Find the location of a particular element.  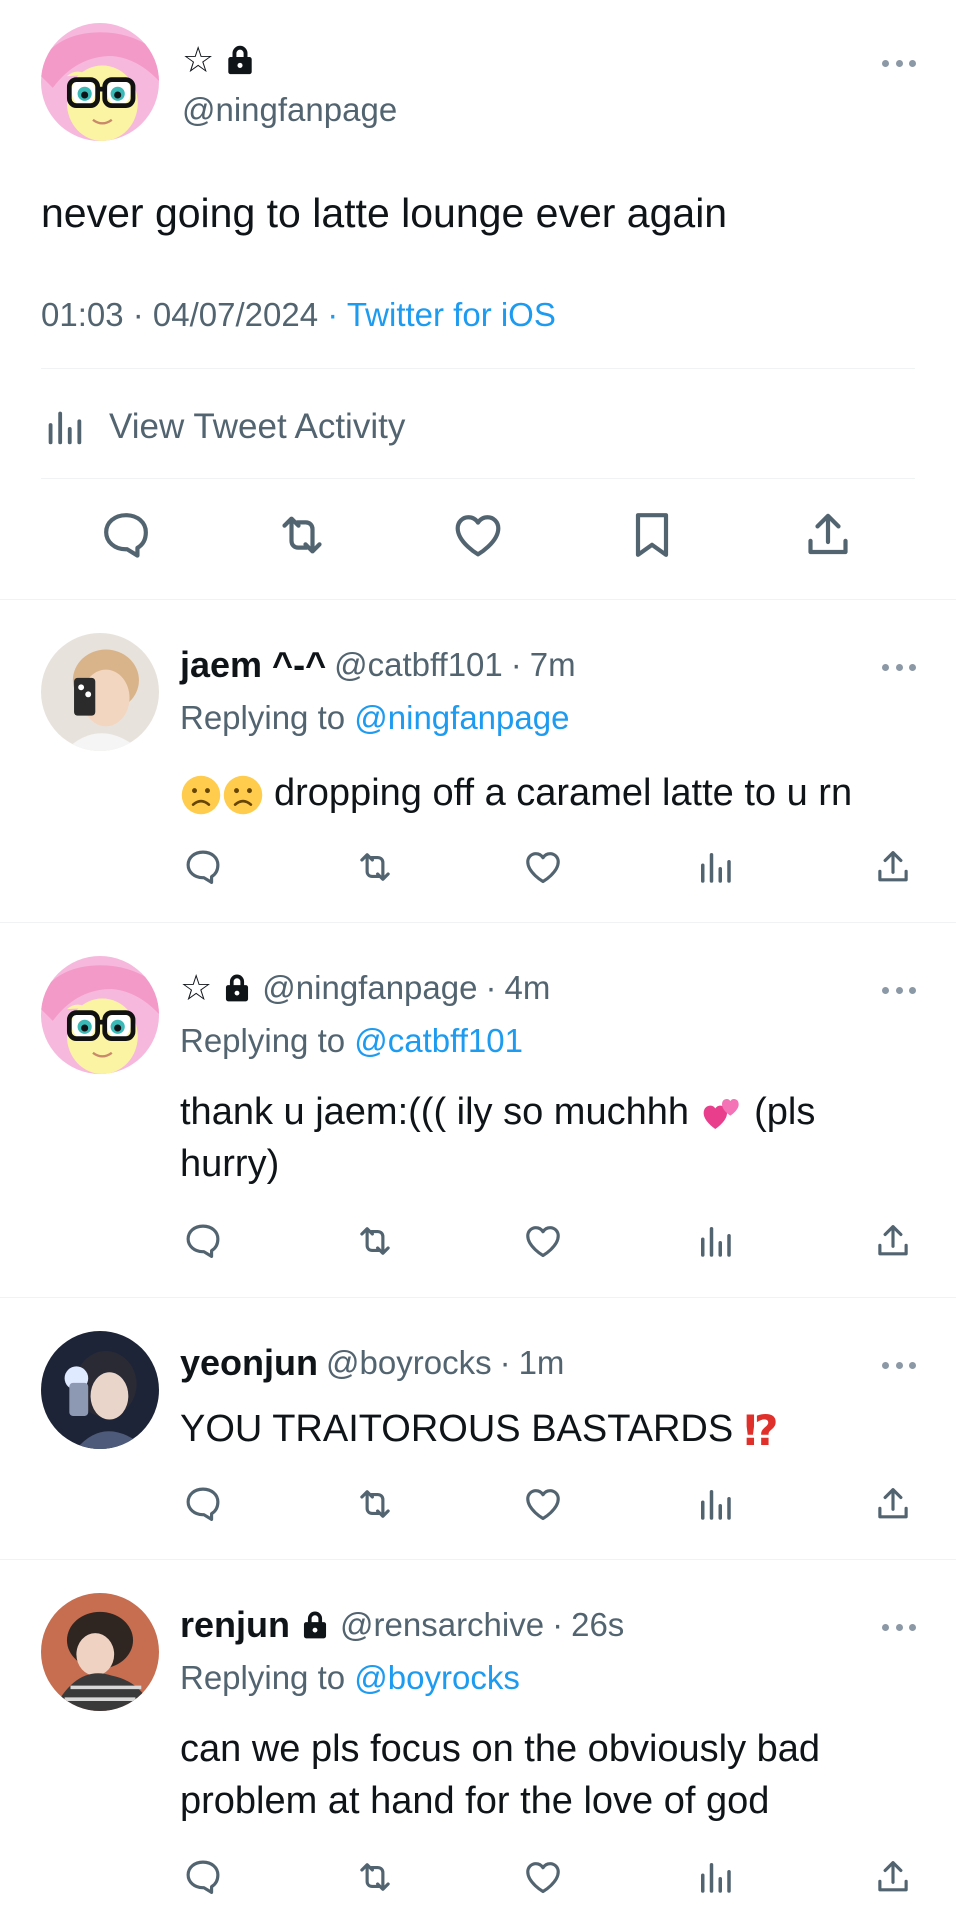

bookmark-button is located at coordinates (652, 535).